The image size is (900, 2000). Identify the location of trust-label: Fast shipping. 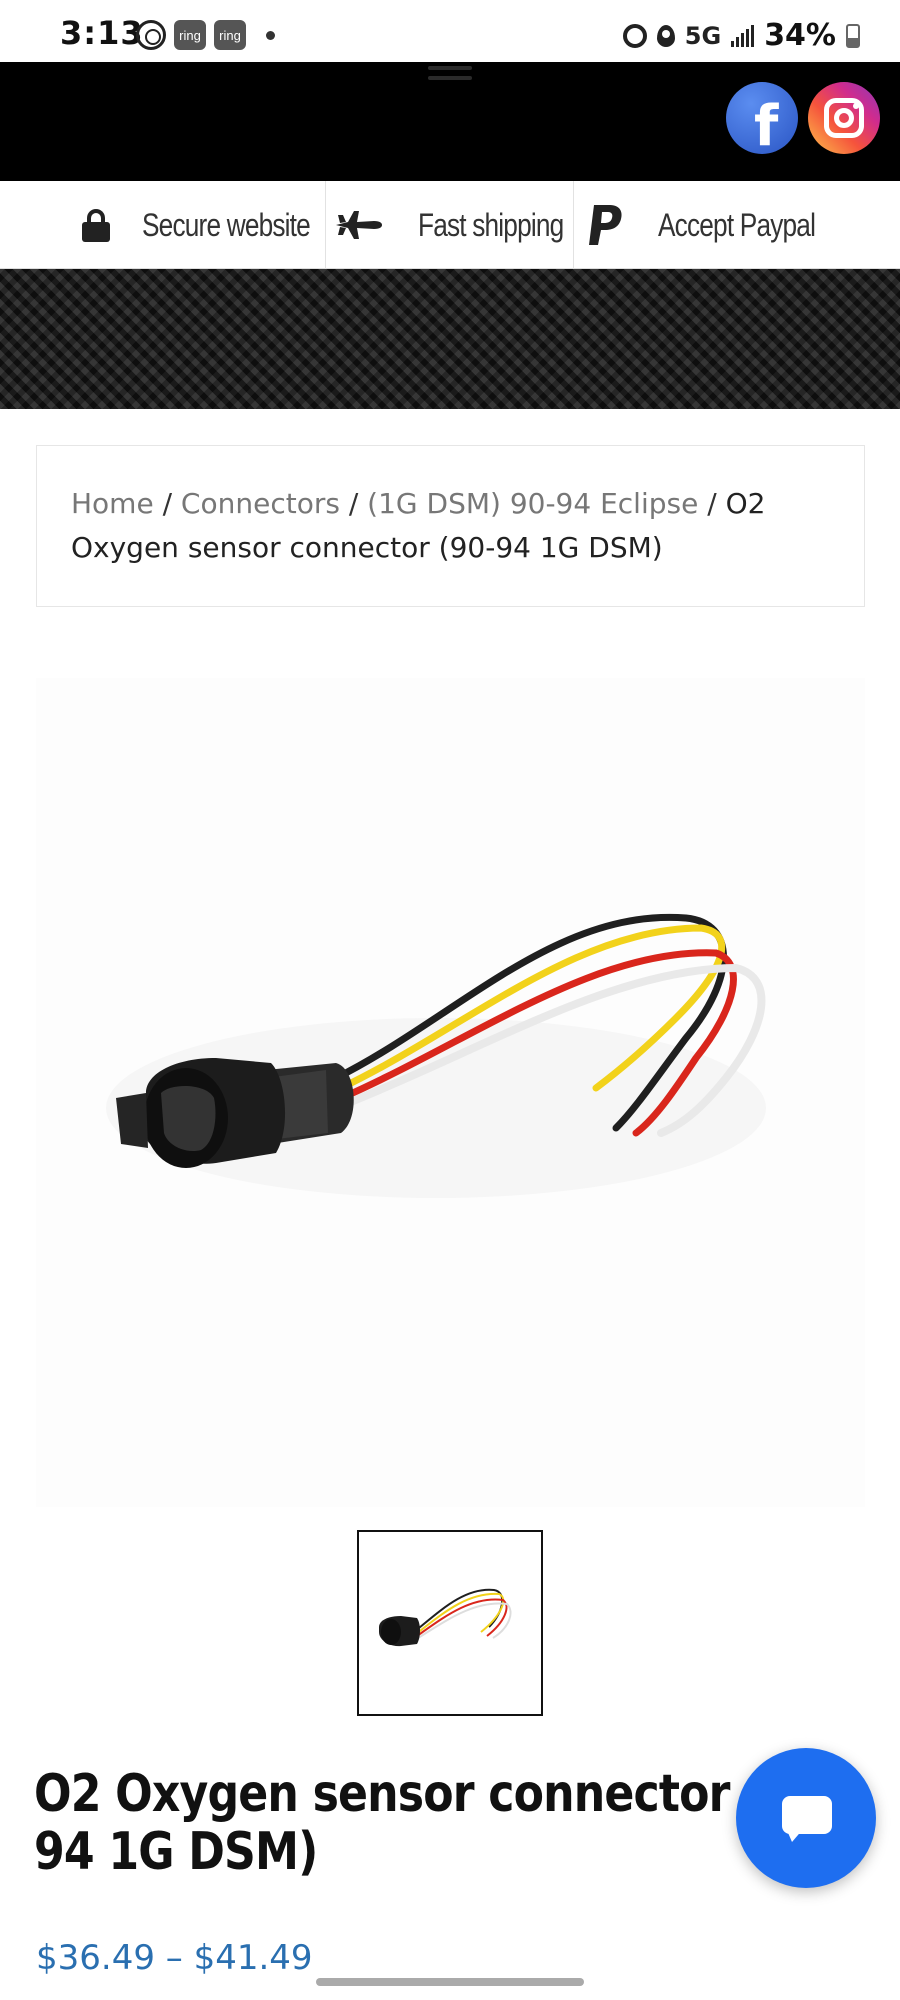
(491, 224).